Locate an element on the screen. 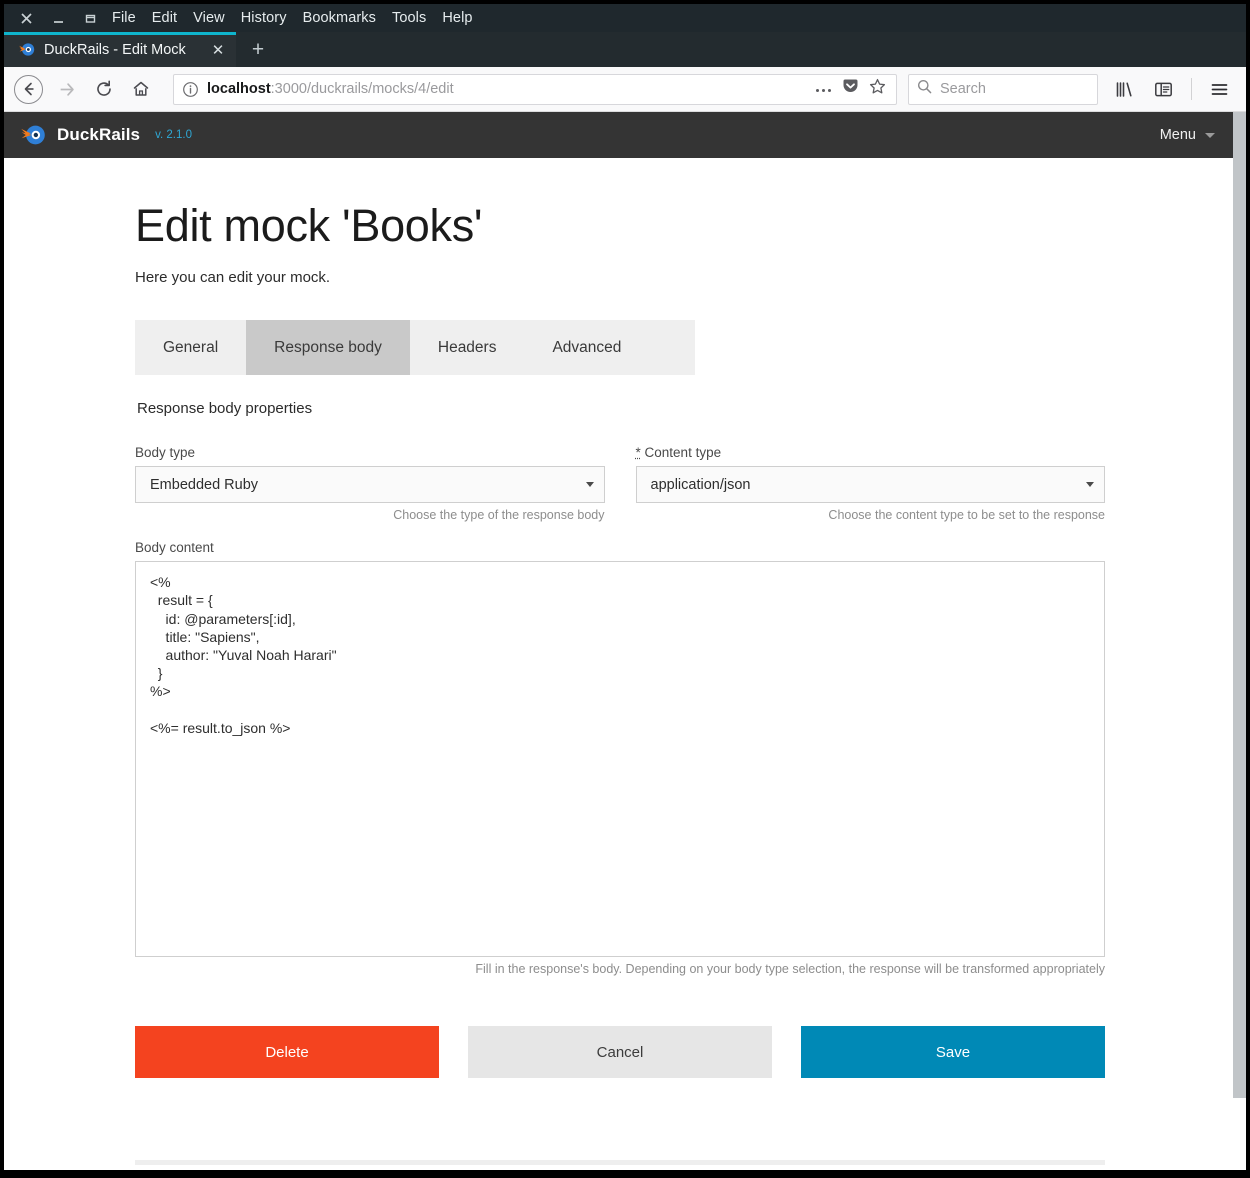  menu-view: View is located at coordinates (209, 18).